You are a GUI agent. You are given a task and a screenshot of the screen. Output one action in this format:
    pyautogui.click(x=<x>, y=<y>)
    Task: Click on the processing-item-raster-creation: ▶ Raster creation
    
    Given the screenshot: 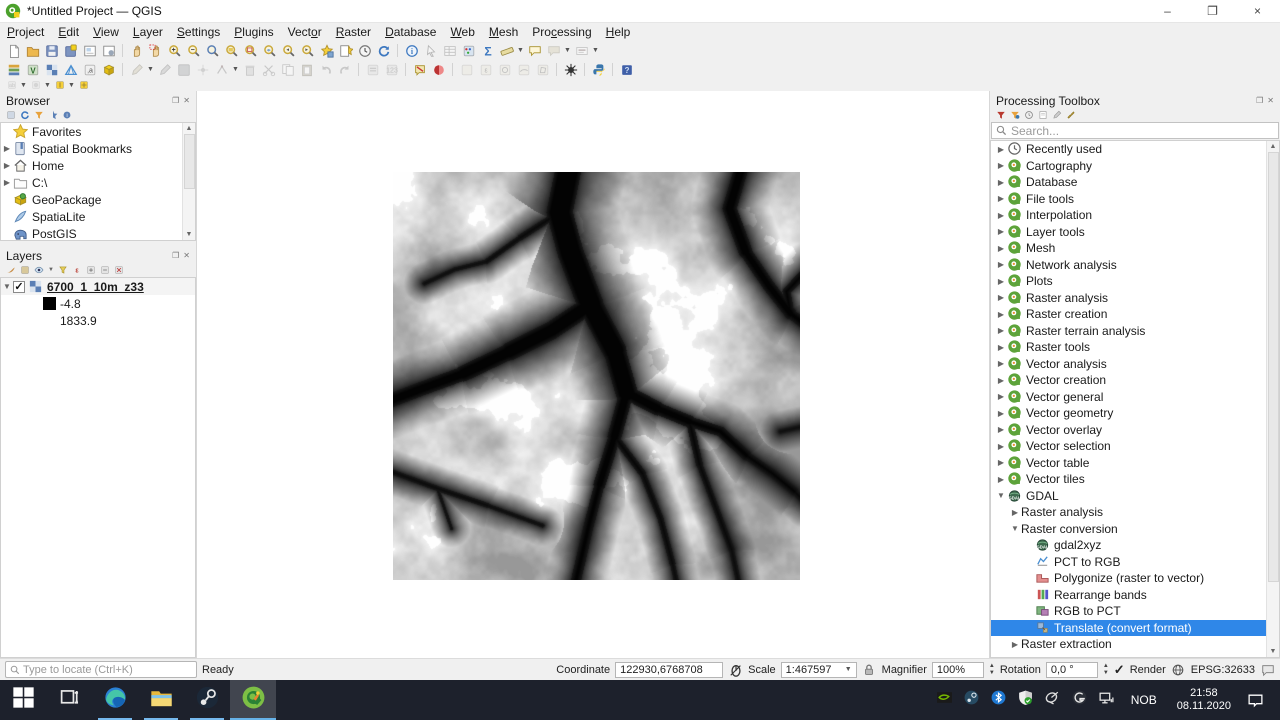 What is the action you would take?
    pyautogui.click(x=1135, y=314)
    